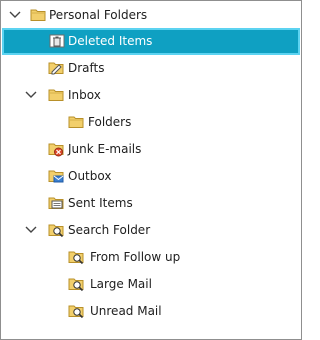 Image resolution: width=320 pixels, height=340 pixels. I want to click on tree-item-label: Deleted Items, so click(110, 41).